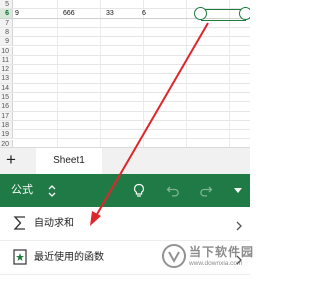  What do you see at coordinates (216, 263) in the screenshot?
I see `watermark-url: www.downxia.com` at bounding box center [216, 263].